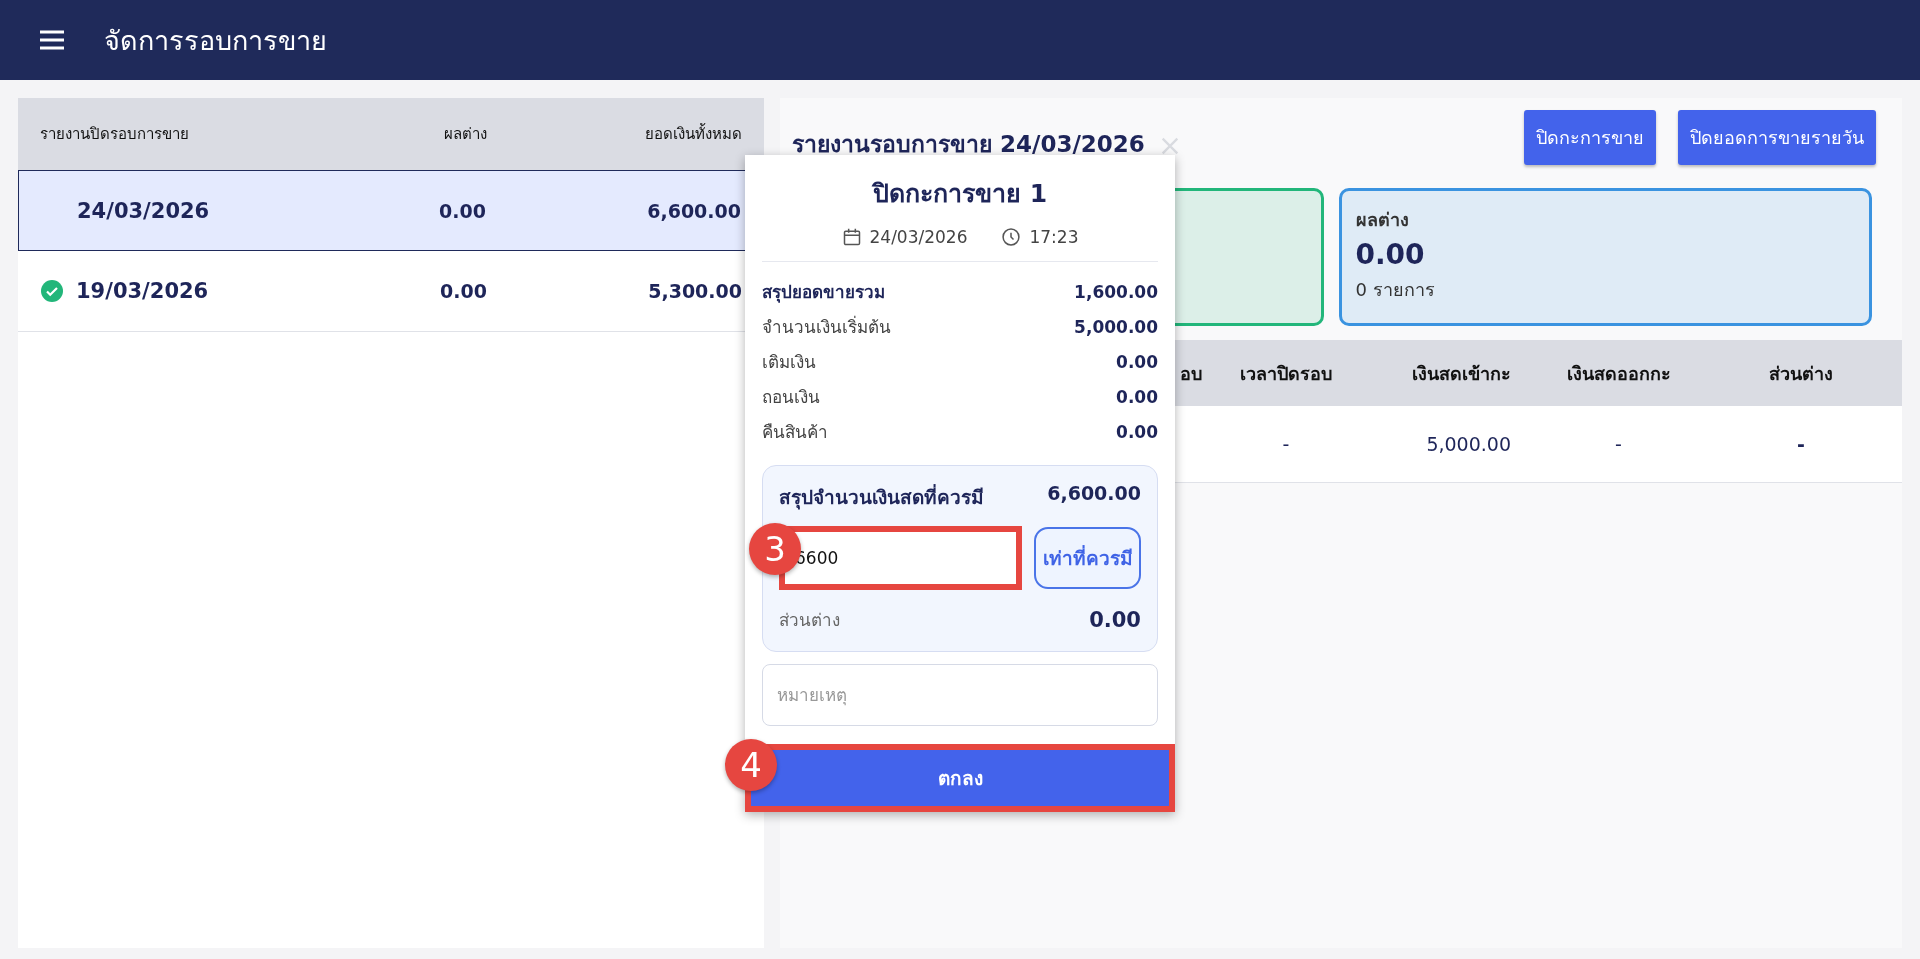  What do you see at coordinates (795, 432) in the screenshot?
I see `line-label: คืนสินค้า` at bounding box center [795, 432].